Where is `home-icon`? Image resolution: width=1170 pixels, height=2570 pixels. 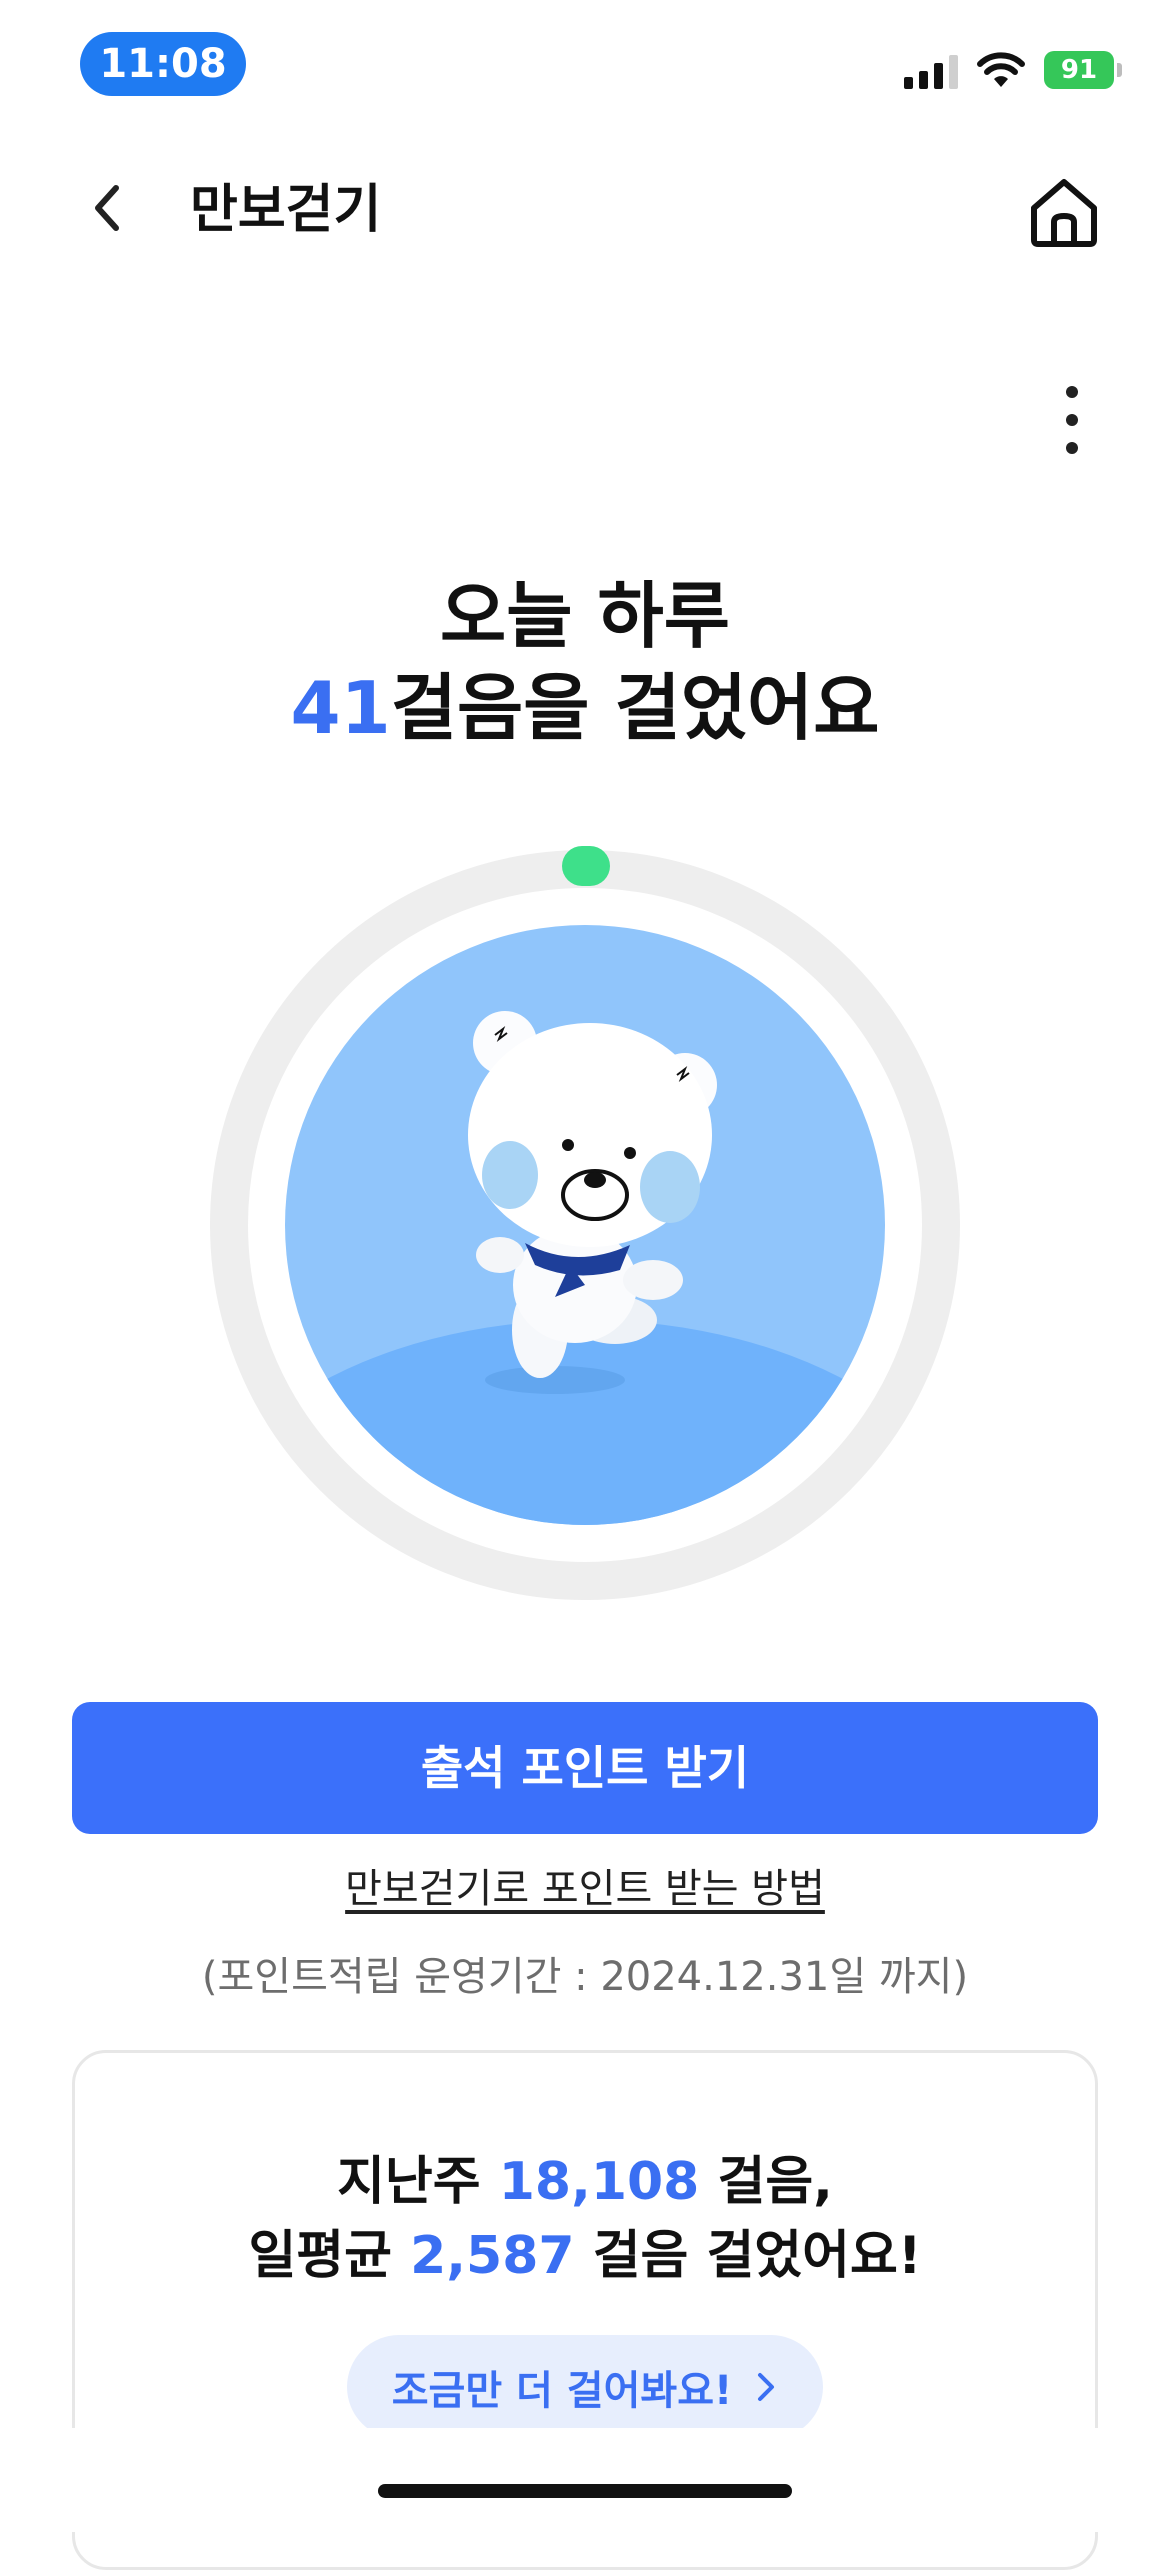 home-icon is located at coordinates (1064, 212).